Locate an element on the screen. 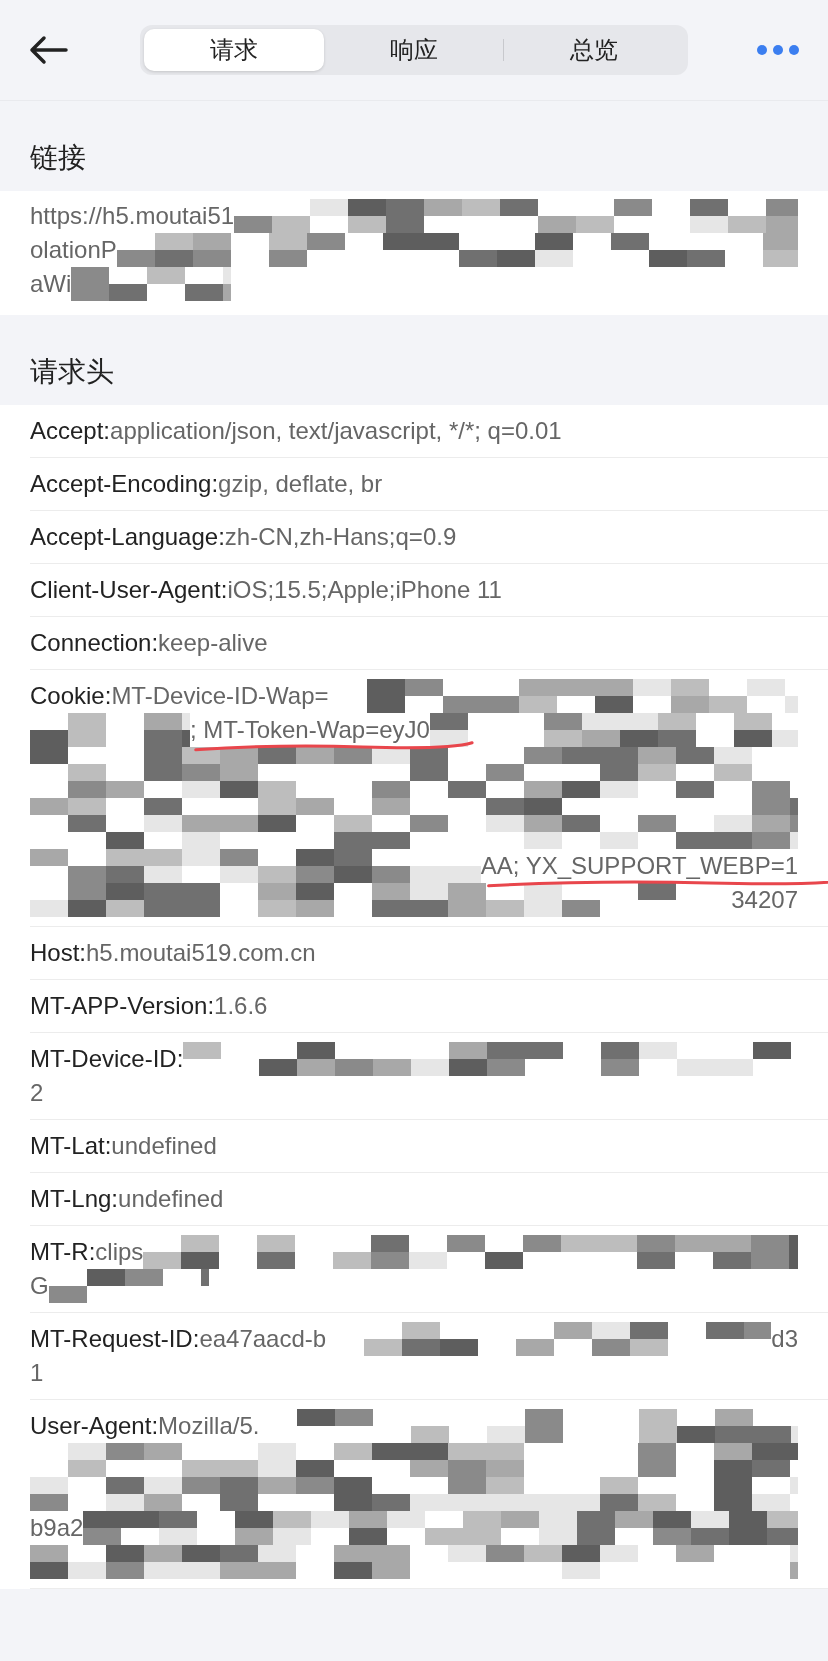 Image resolution: width=828 pixels, height=1661 pixels. tab: 总览 is located at coordinates (594, 50).